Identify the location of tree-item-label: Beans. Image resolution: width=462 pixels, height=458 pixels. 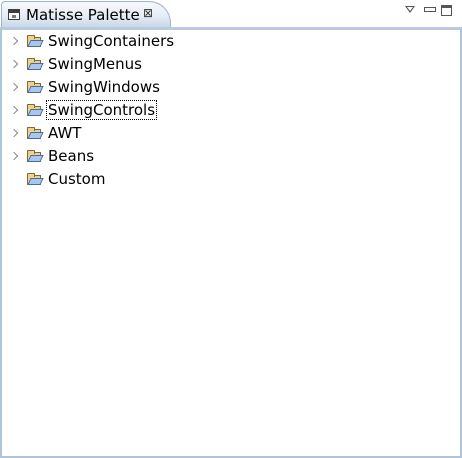
(71, 156).